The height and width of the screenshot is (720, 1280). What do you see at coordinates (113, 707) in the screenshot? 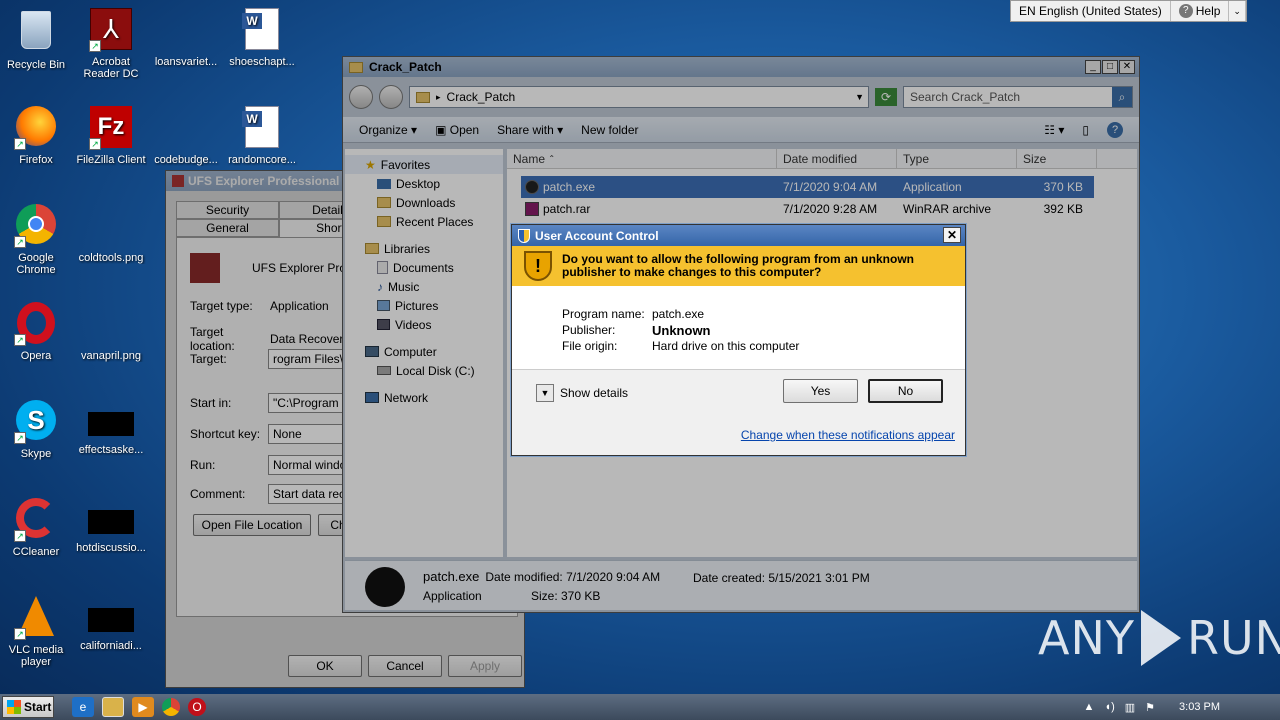
I see `explorer-taskbar-icon` at bounding box center [113, 707].